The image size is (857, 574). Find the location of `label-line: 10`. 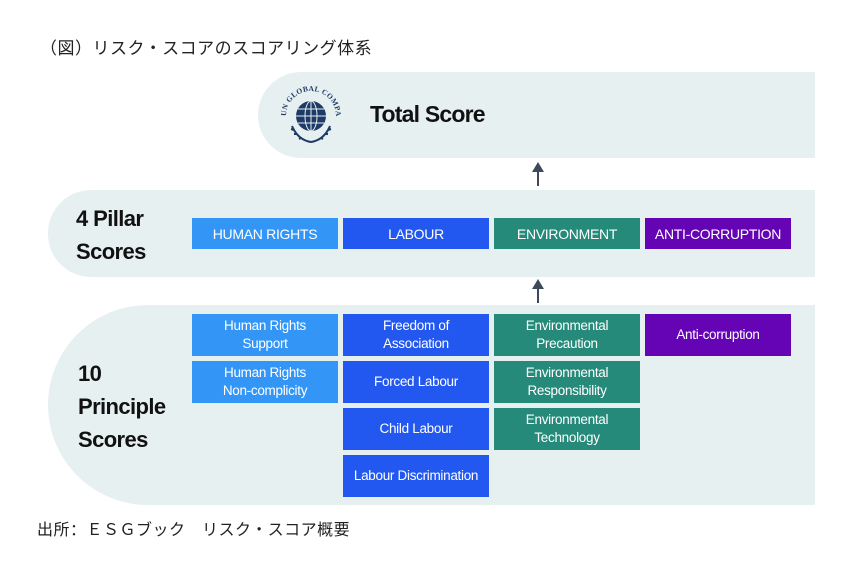

label-line: 10 is located at coordinates (90, 373).